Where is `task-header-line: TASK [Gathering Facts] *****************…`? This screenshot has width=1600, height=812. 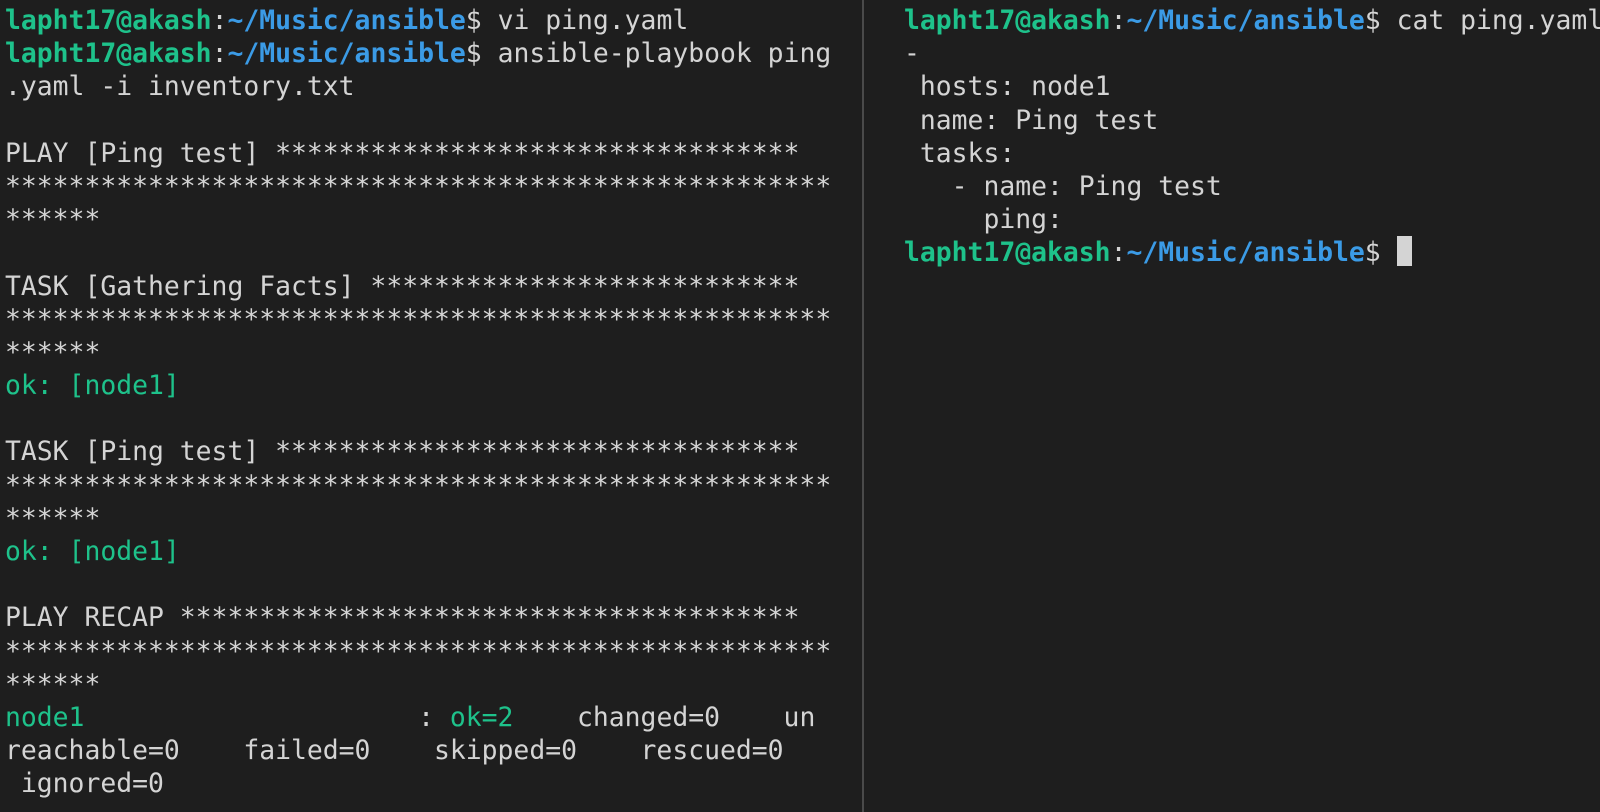
task-header-line: TASK [Gathering Facts] *****************… is located at coordinates (402, 286).